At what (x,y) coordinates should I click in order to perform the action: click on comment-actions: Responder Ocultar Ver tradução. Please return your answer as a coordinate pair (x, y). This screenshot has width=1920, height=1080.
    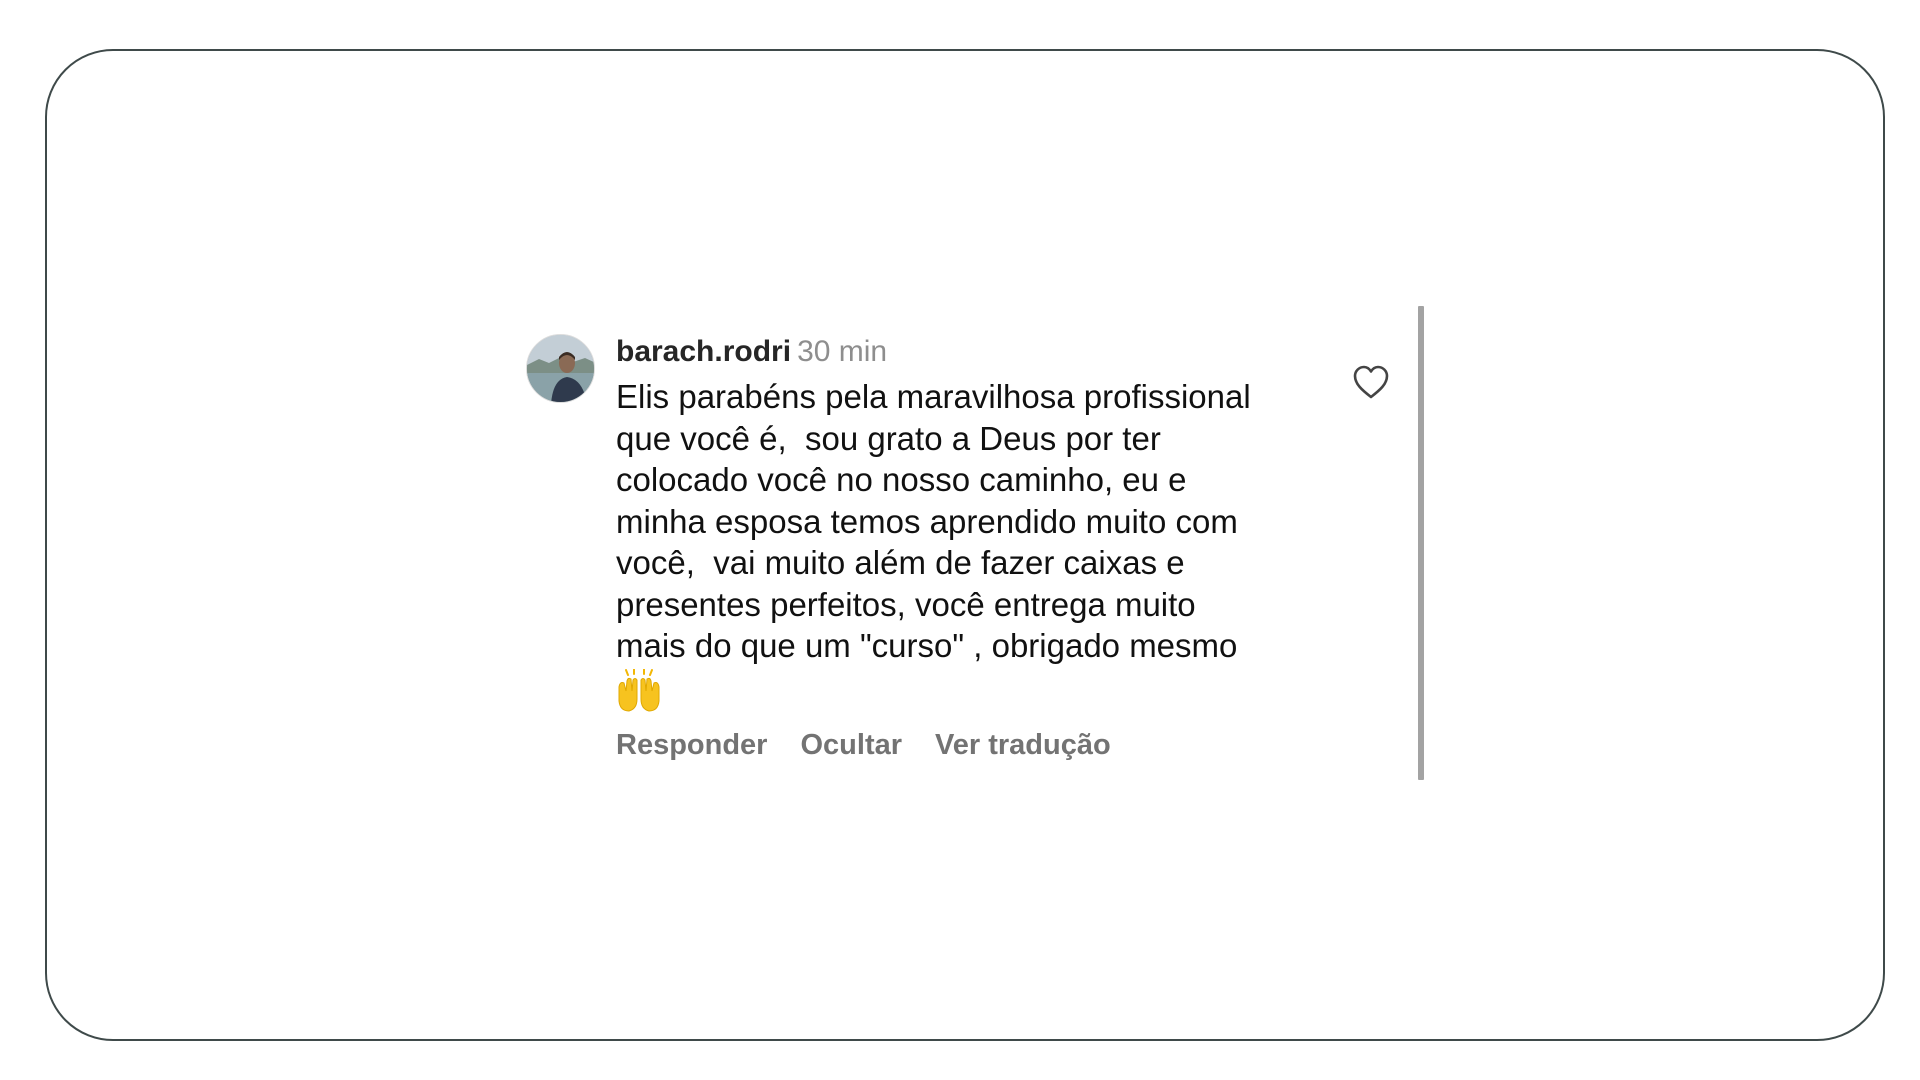
    Looking at the image, I should click on (976, 745).